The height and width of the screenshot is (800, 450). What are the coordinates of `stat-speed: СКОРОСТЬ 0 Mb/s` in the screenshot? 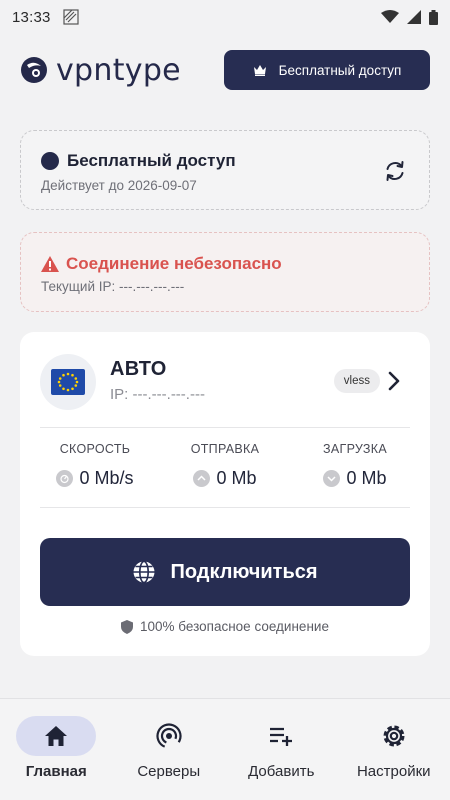 It's located at (95, 465).